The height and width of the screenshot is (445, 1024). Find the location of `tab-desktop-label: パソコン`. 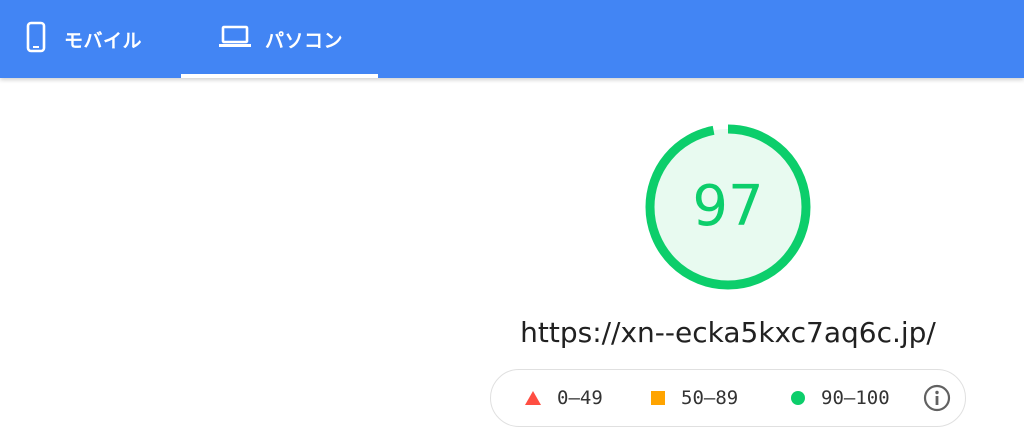

tab-desktop-label: パソコン is located at coordinates (304, 40).